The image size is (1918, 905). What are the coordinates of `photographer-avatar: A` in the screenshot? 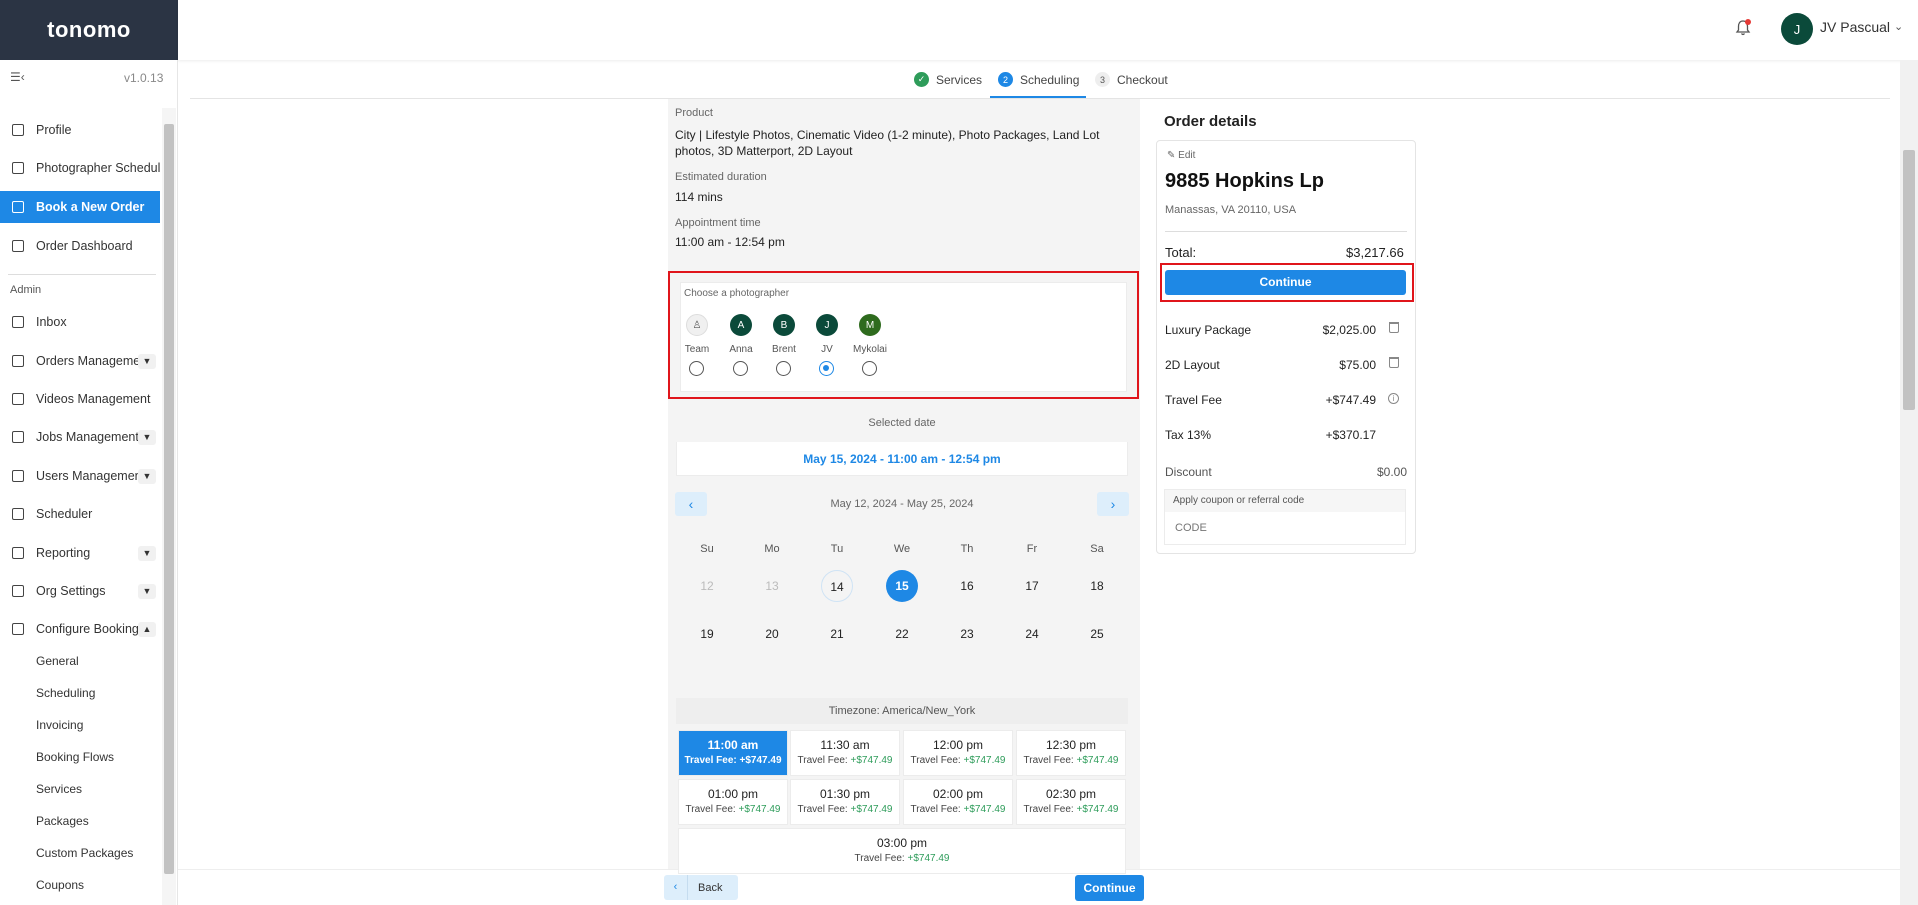 It's located at (741, 325).